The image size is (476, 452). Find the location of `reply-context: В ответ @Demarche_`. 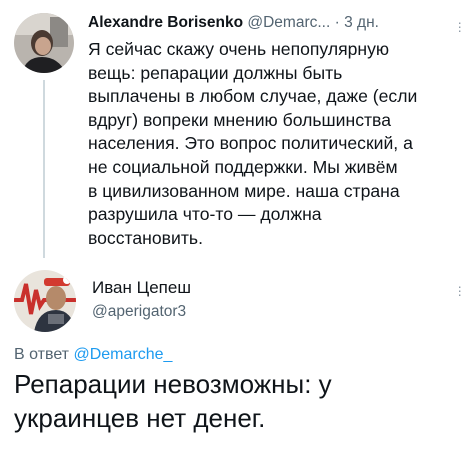

reply-context: В ответ @Demarche_ is located at coordinates (93, 355).